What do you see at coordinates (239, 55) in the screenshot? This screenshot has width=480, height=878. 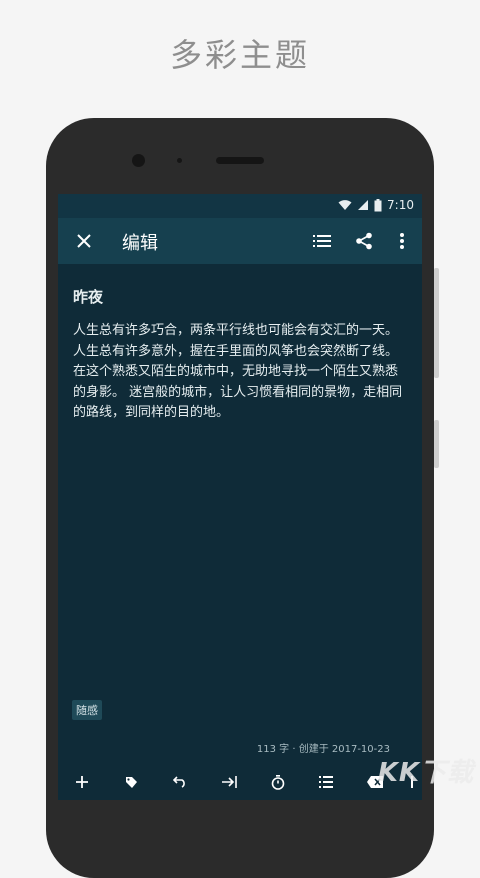 I see `banner-title: 多彩主题` at bounding box center [239, 55].